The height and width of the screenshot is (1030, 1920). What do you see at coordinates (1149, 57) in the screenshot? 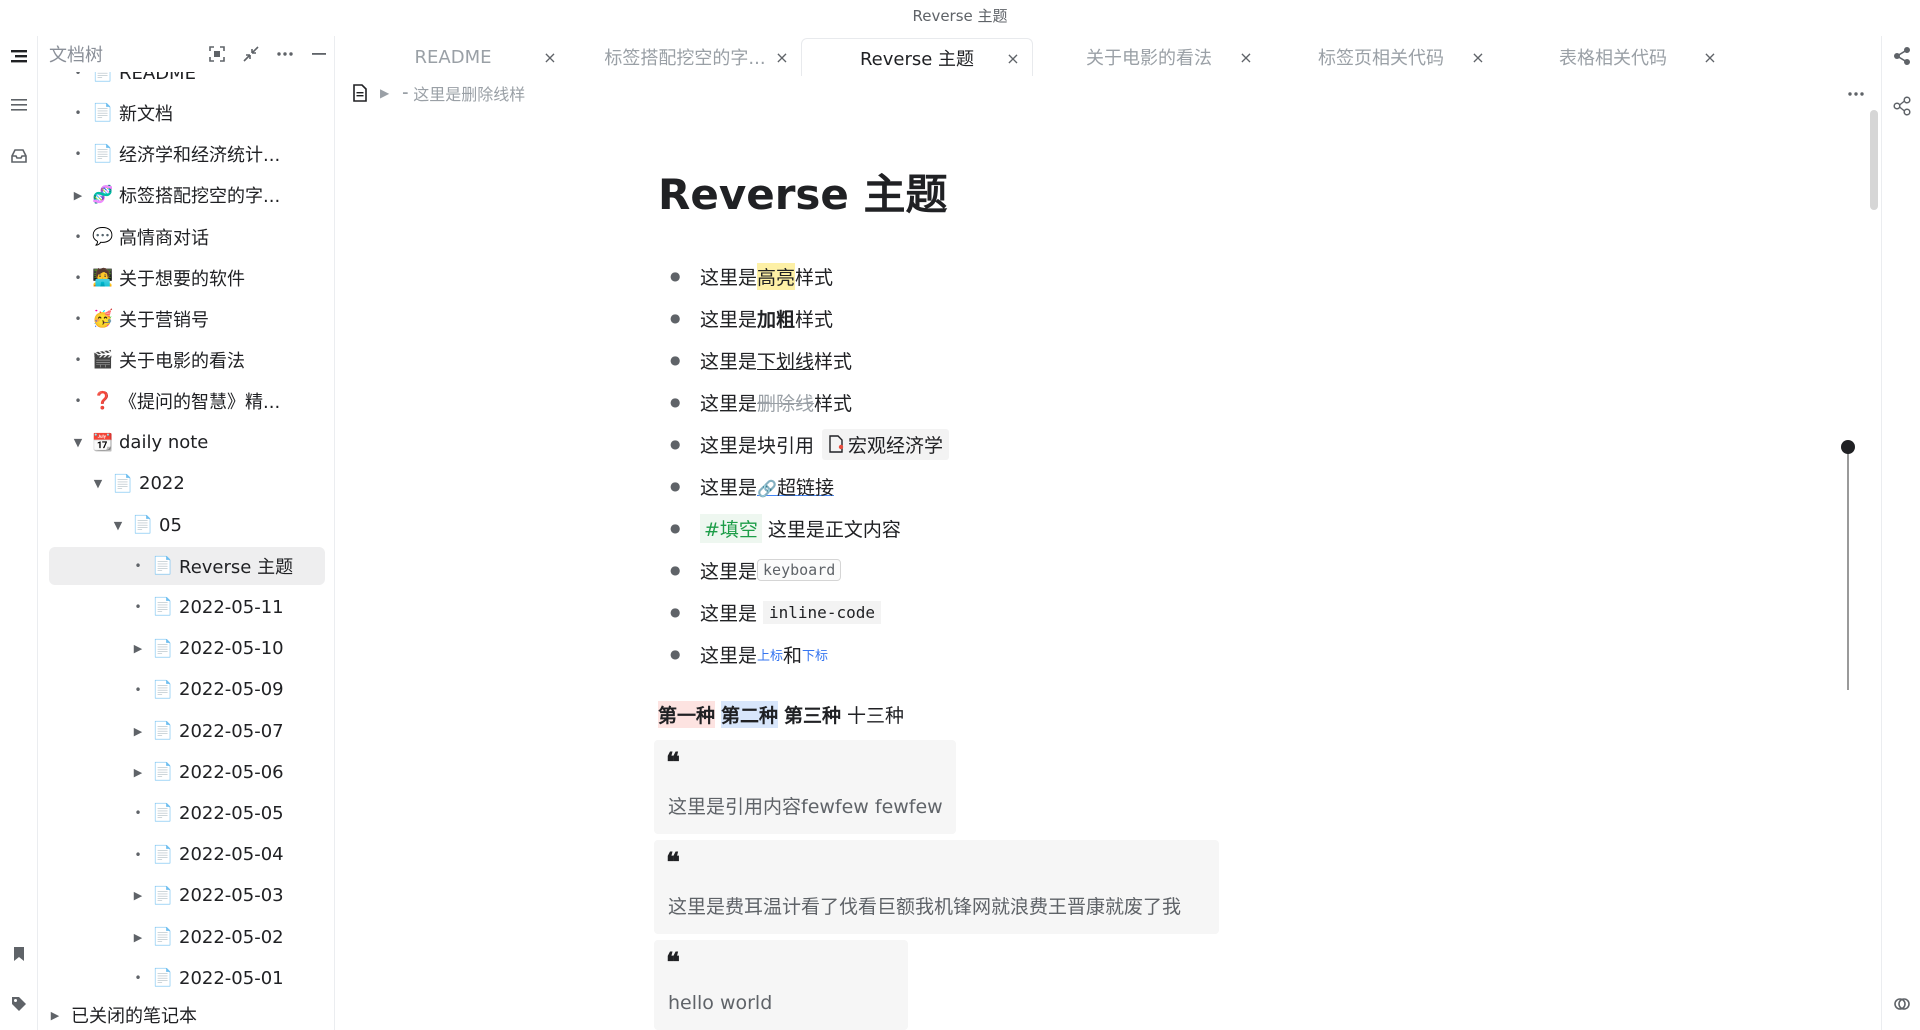
I see `tab: 关于电影的看法 ×` at bounding box center [1149, 57].